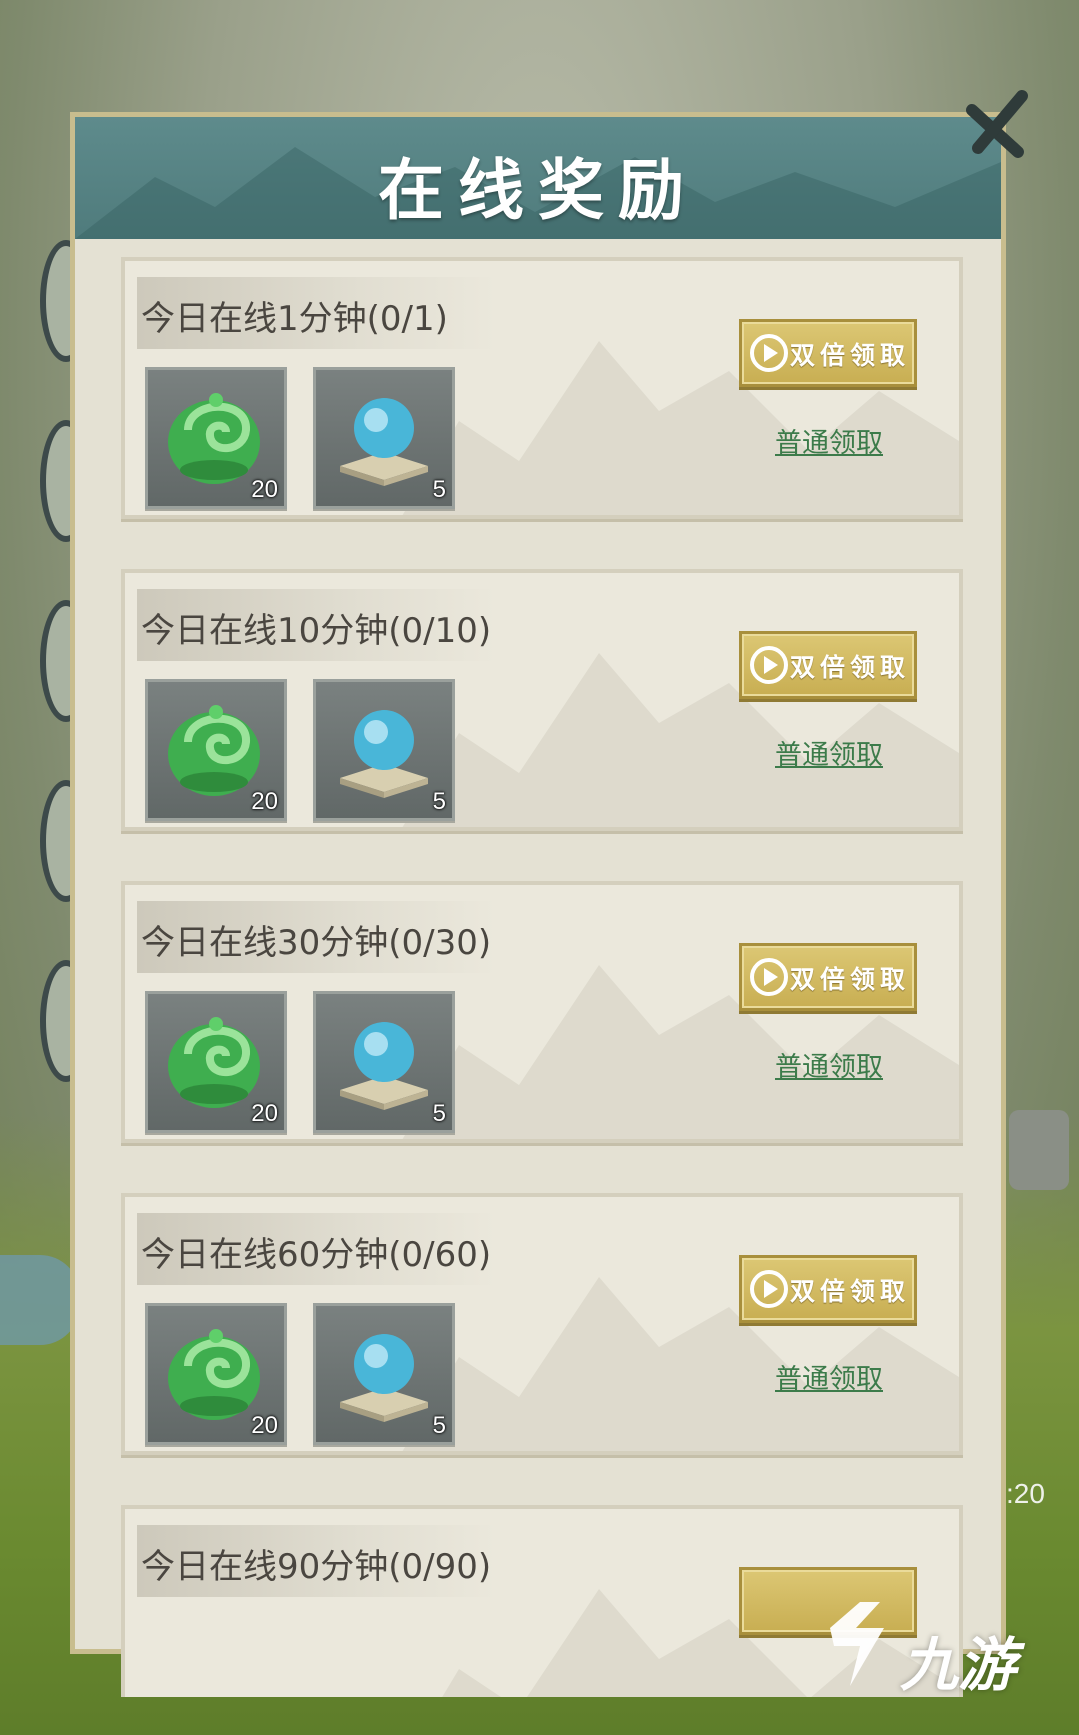  I want to click on stone-prop, so click(1039, 1150).